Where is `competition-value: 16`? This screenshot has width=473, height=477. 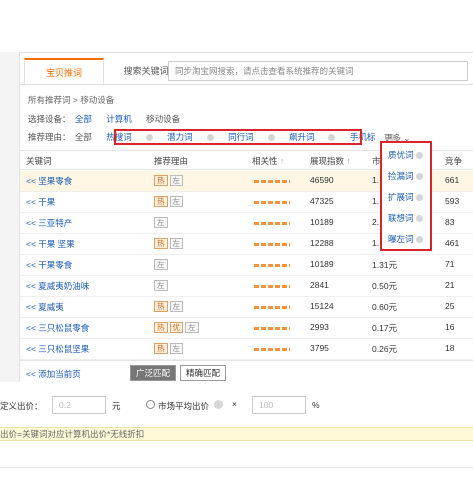
competition-value: 16 is located at coordinates (450, 327).